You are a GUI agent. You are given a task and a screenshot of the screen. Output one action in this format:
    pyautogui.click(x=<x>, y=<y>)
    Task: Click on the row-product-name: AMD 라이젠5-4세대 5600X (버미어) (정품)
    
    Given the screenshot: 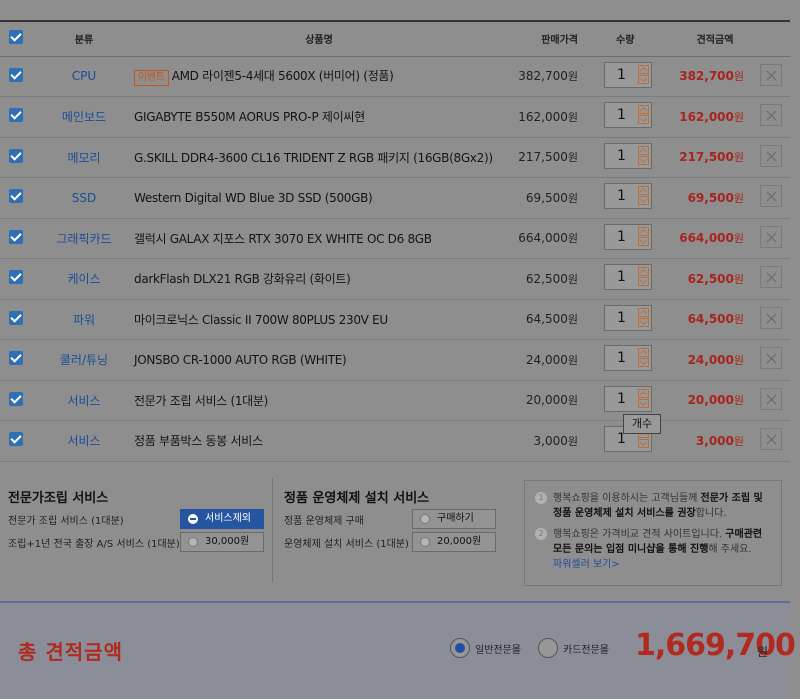 What is the action you would take?
    pyautogui.click(x=283, y=76)
    